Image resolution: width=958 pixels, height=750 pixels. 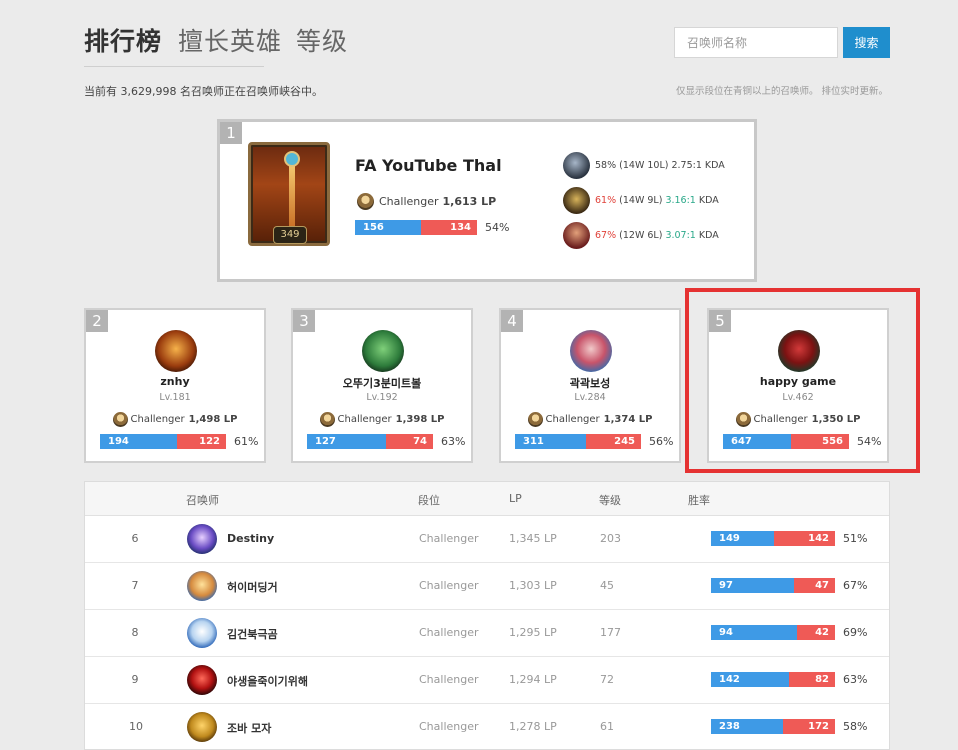 I want to click on wins-segment: 194, so click(x=138, y=441).